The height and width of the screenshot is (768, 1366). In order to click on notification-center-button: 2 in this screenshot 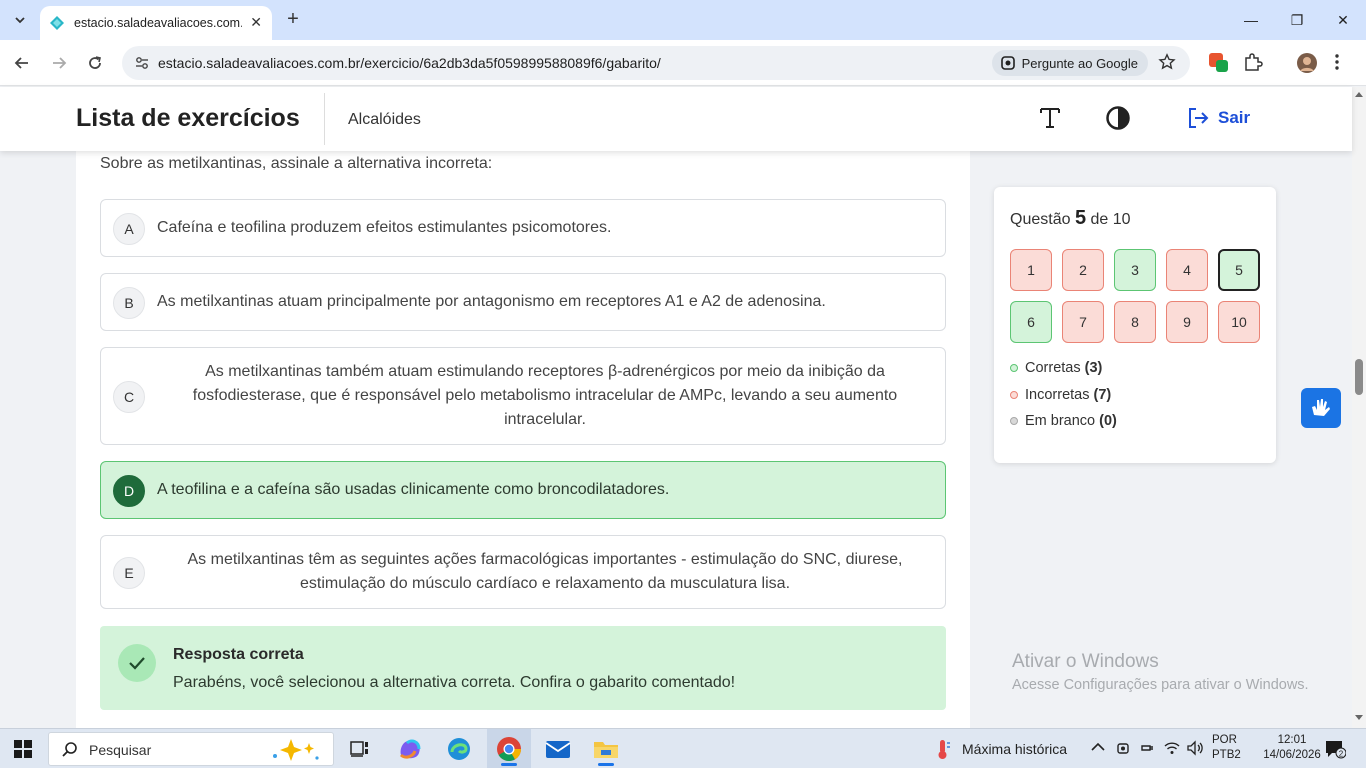, I will do `click(1335, 751)`.